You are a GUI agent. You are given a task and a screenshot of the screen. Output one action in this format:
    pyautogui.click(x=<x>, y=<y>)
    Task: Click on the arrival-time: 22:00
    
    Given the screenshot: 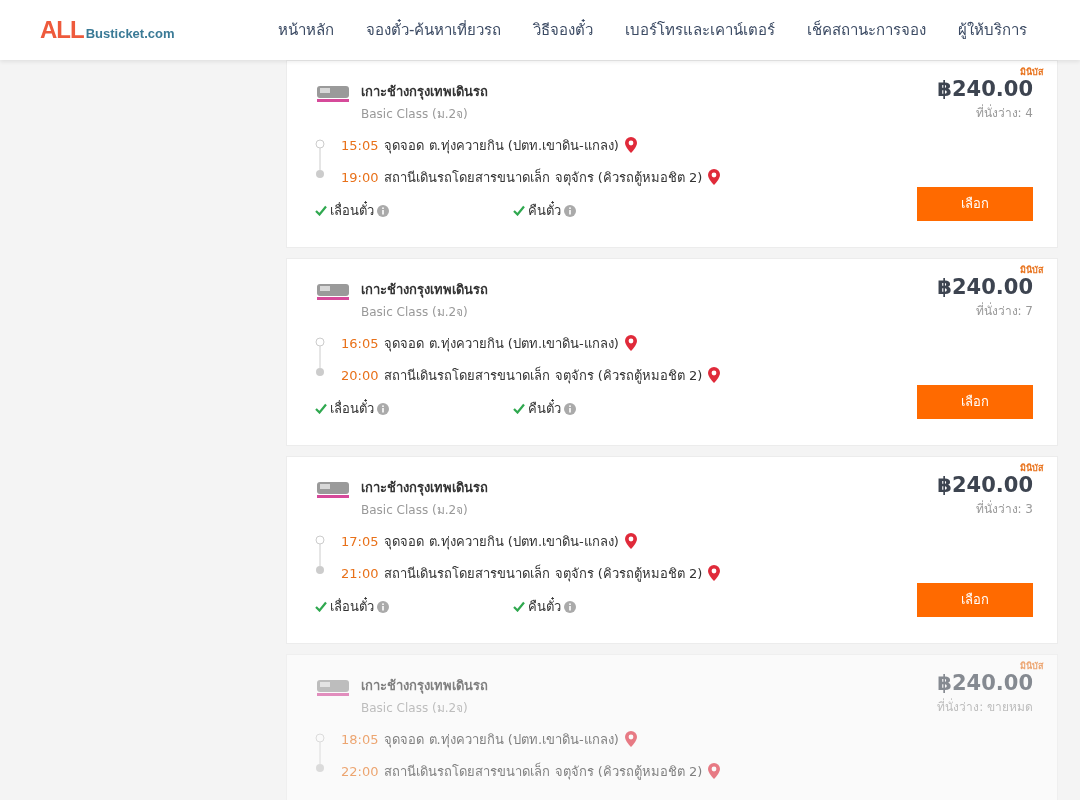 What is the action you would take?
    pyautogui.click(x=360, y=771)
    